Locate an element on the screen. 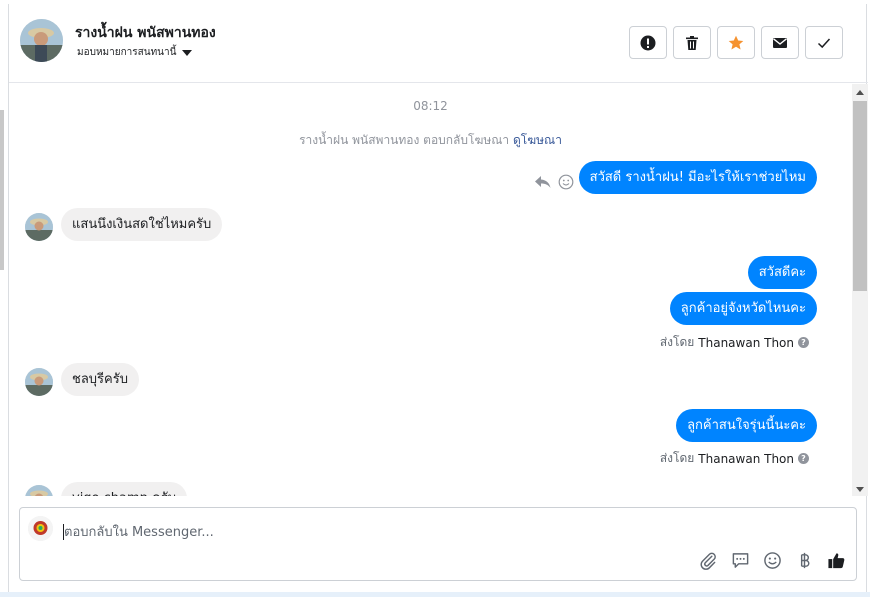  react-emoji-icon is located at coordinates (566, 182).